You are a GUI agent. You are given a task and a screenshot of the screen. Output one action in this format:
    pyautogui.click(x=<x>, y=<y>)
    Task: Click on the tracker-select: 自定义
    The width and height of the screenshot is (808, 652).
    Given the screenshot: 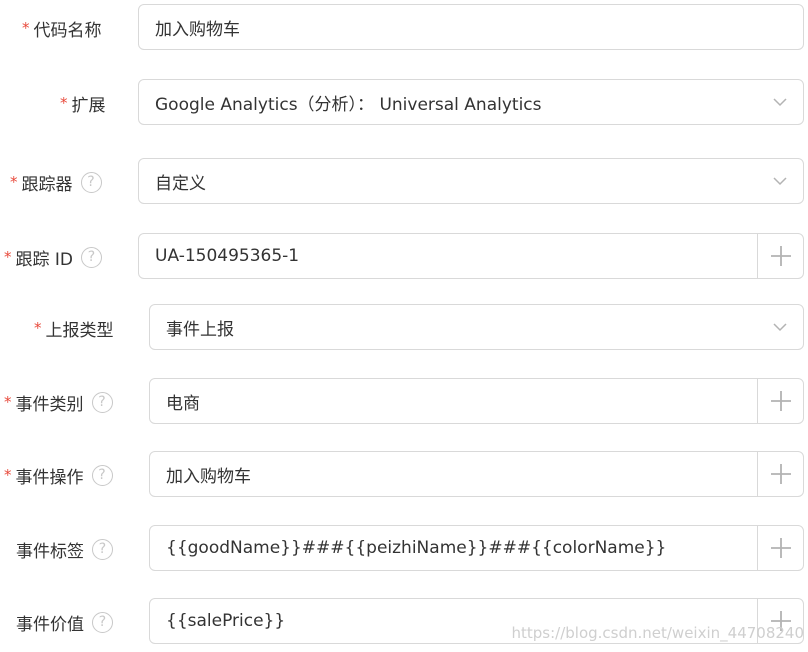 What is the action you would take?
    pyautogui.click(x=471, y=181)
    